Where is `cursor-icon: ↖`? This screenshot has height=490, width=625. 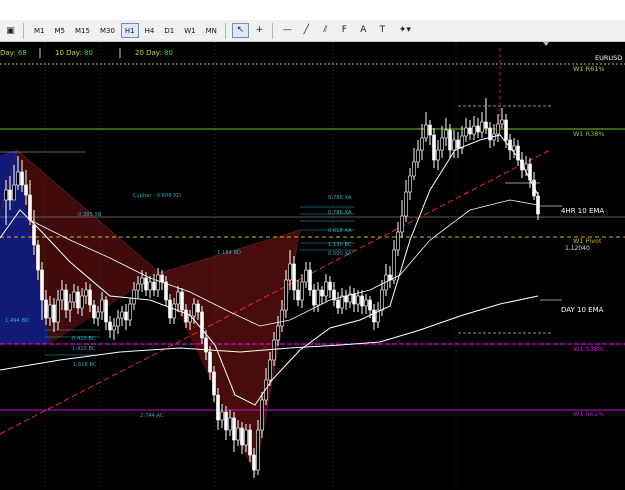
cursor-icon: ↖ is located at coordinates (240, 30).